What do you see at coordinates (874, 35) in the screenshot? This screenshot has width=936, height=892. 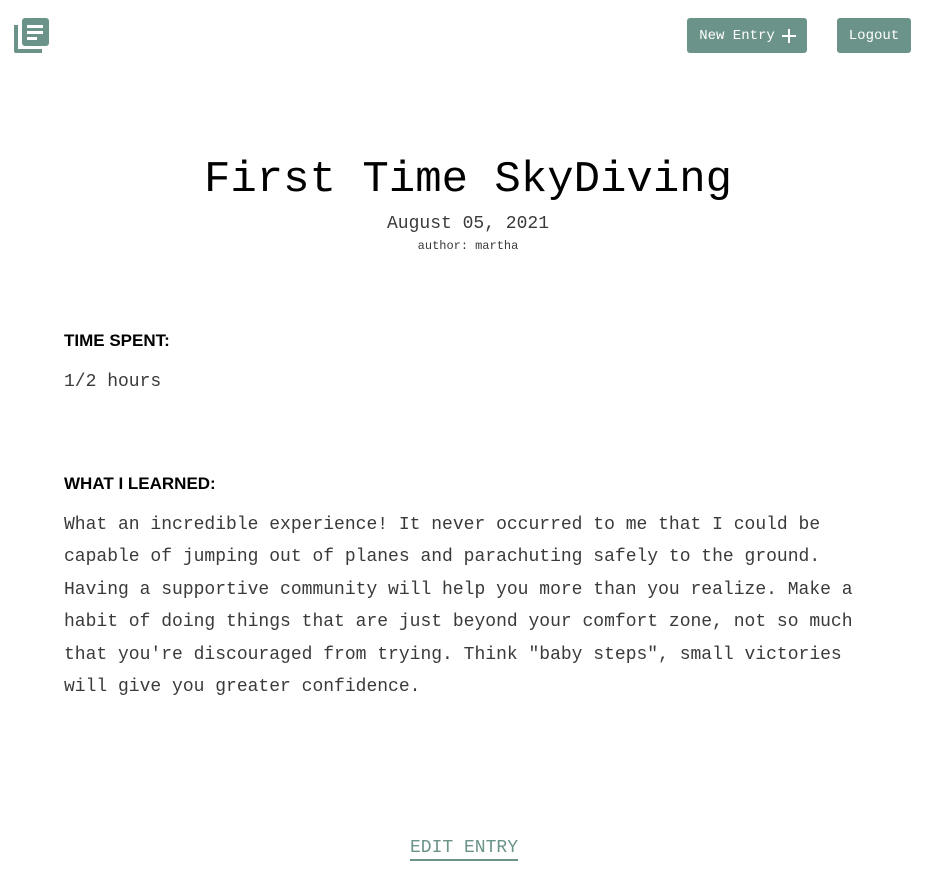 I see `logout-button: Logout` at bounding box center [874, 35].